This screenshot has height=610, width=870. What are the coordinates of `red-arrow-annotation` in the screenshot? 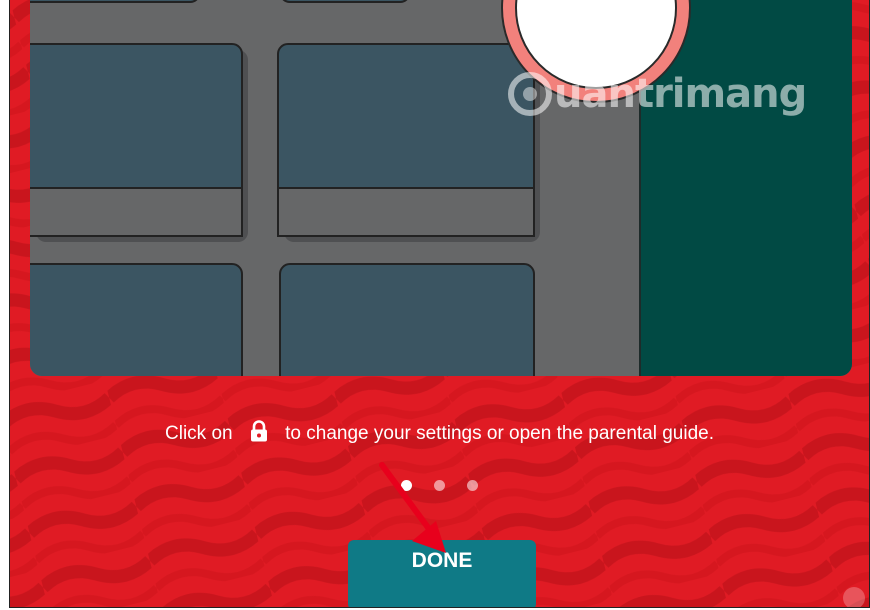 It's located at (412, 507).